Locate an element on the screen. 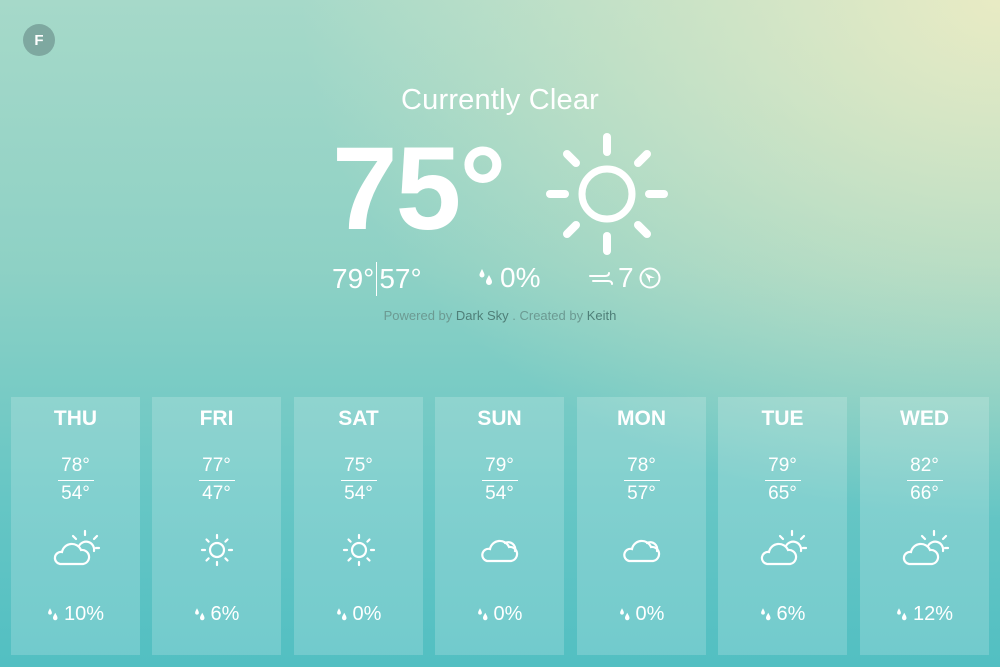 This screenshot has width=1000, height=667. forecast-day: SUN is located at coordinates (499, 418).